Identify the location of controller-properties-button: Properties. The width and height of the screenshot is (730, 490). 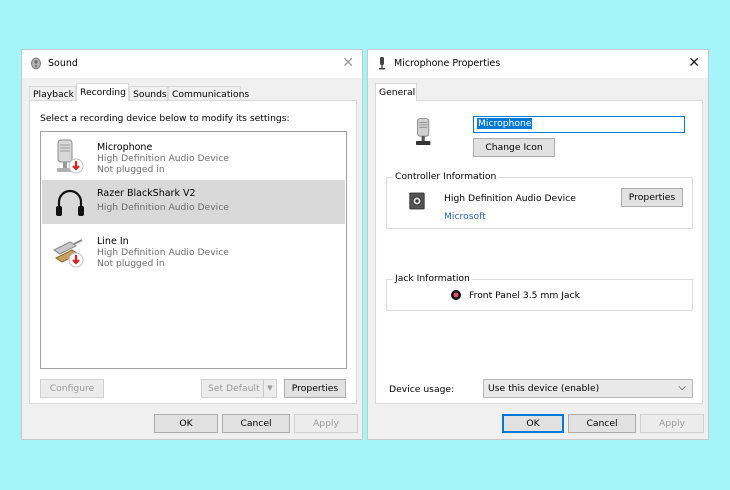
(652, 197).